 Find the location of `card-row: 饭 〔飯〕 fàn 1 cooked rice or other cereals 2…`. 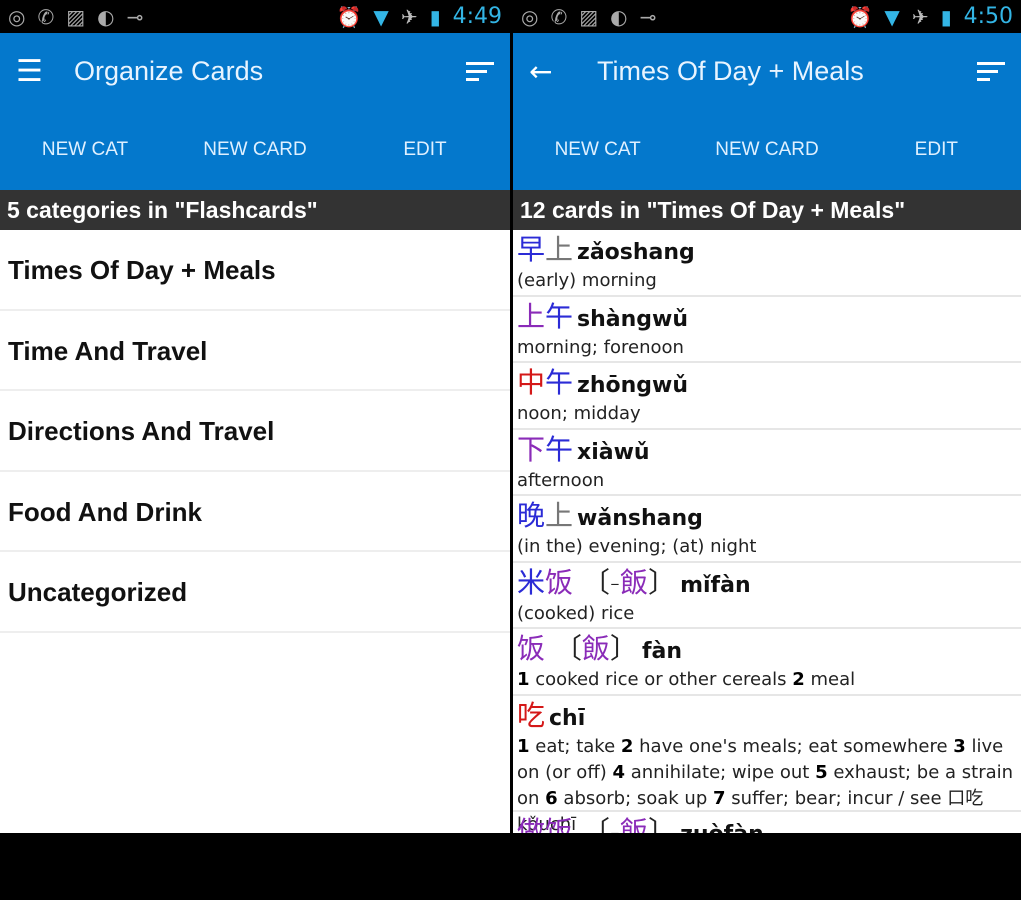

card-row: 饭 〔飯〕 fàn 1 cooked rice or other cereals 2… is located at coordinates (767, 662).